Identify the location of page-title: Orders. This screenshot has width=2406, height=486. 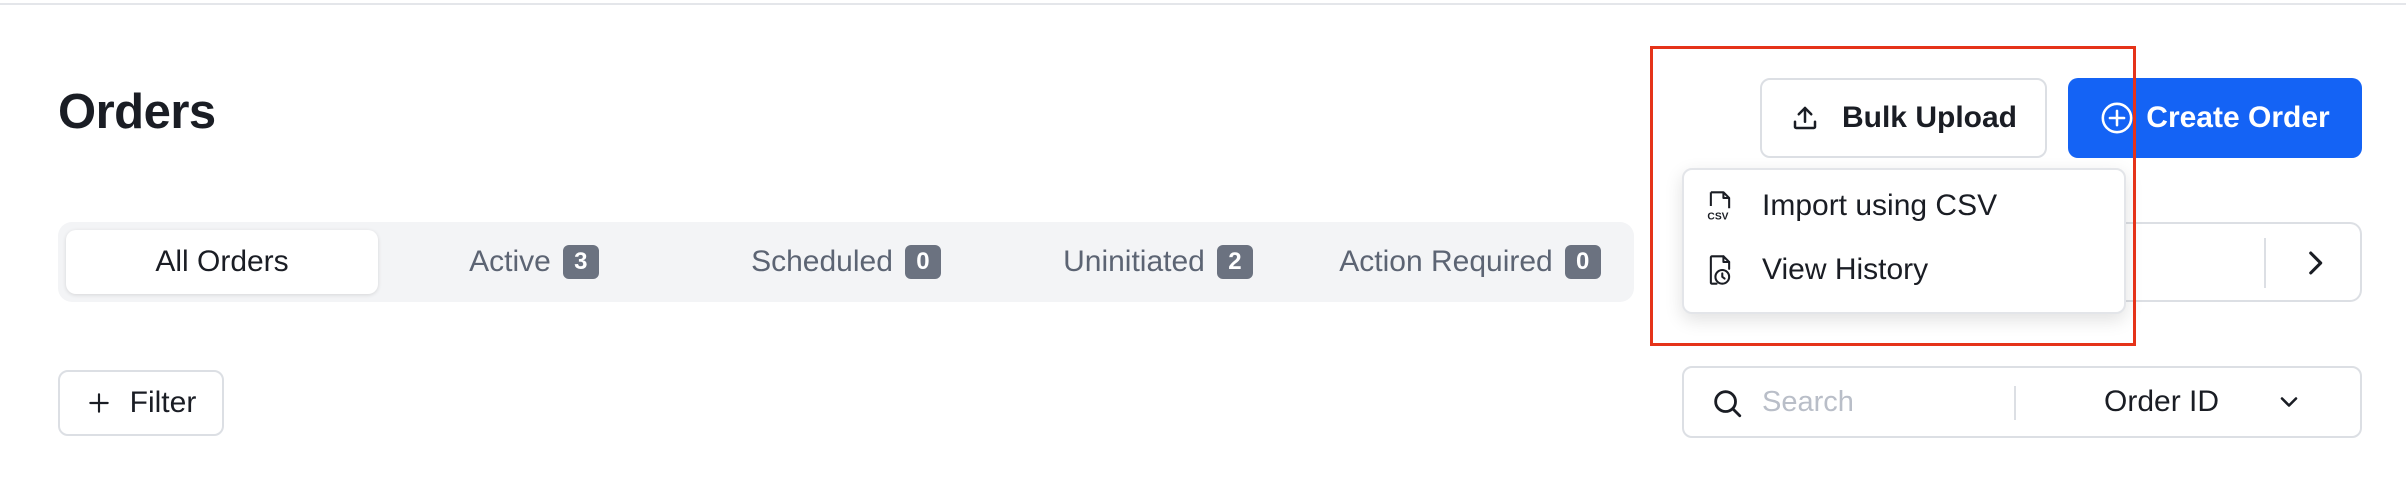
(137, 112).